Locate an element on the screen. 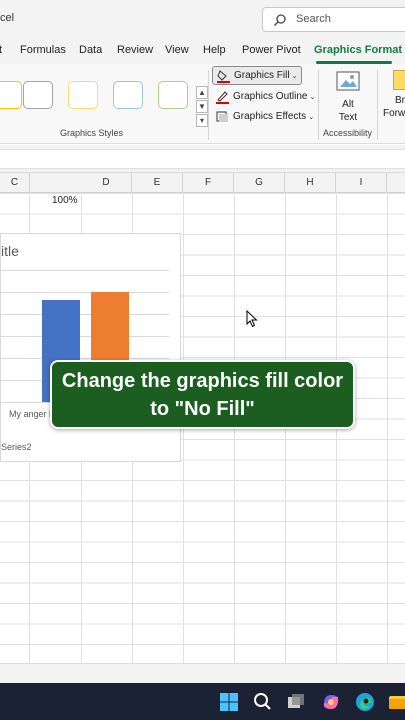  bring-forward-button: Bri Forwa is located at coordinates (394, 95).